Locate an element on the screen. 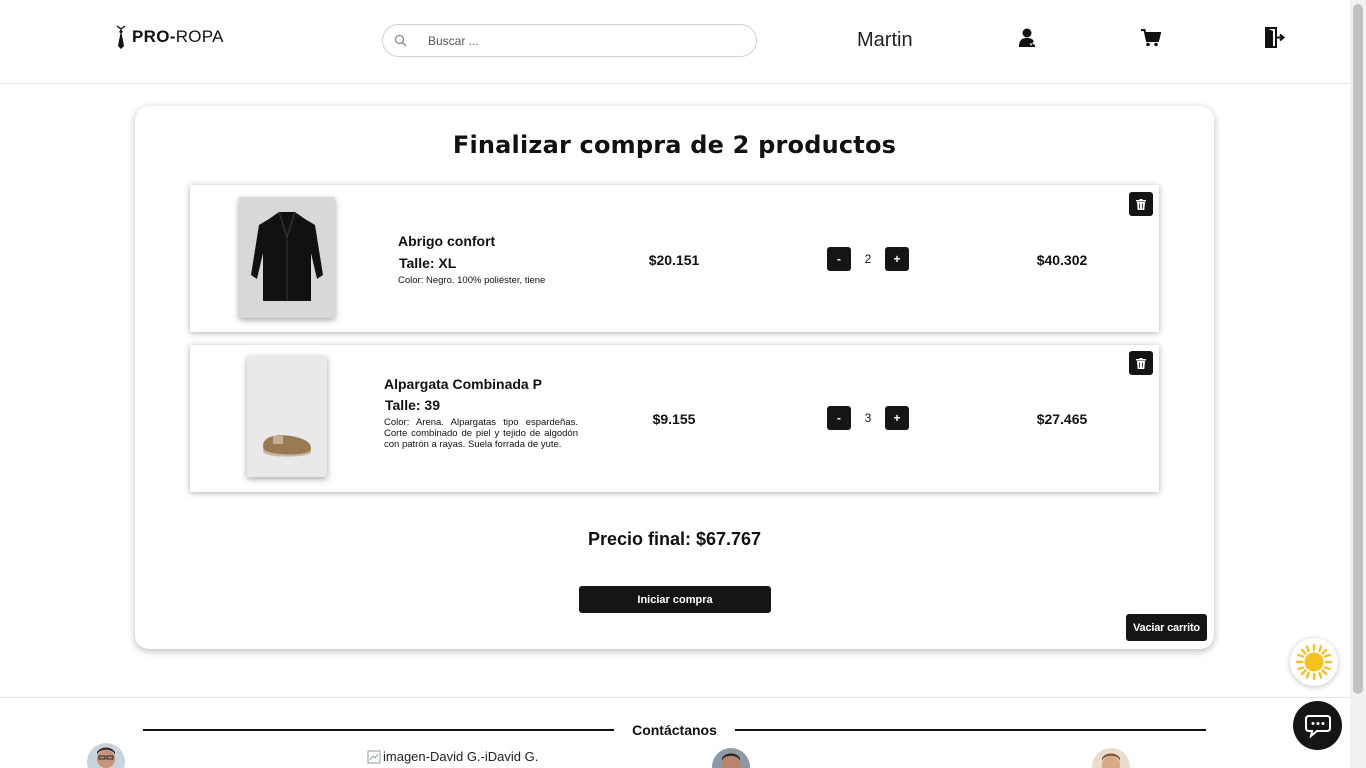  sun-icon is located at coordinates (1314, 662).